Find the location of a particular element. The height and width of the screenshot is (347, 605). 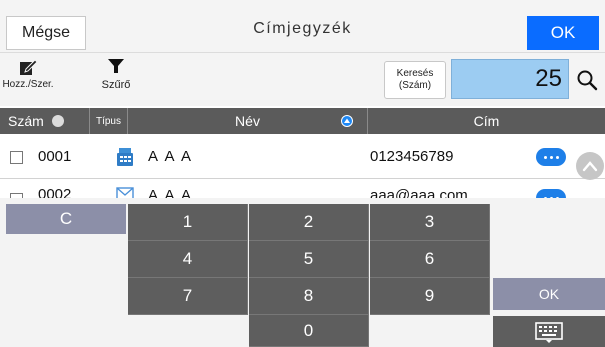

row-number: 0001 is located at coordinates (55, 156).